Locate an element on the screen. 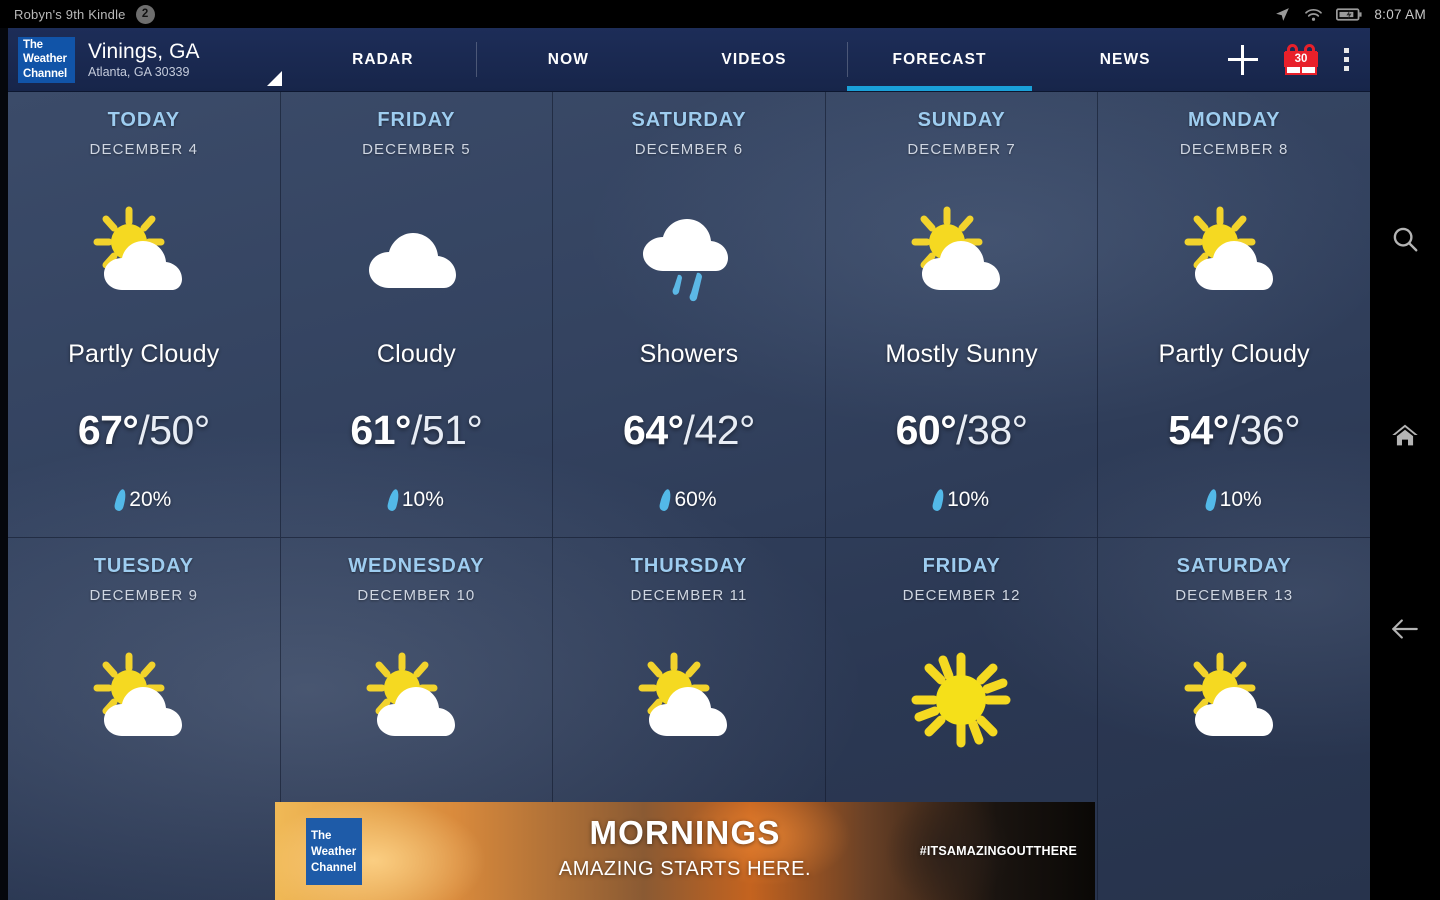 The image size is (1440, 900). forecast-date: DECEMBER 12 is located at coordinates (961, 595).